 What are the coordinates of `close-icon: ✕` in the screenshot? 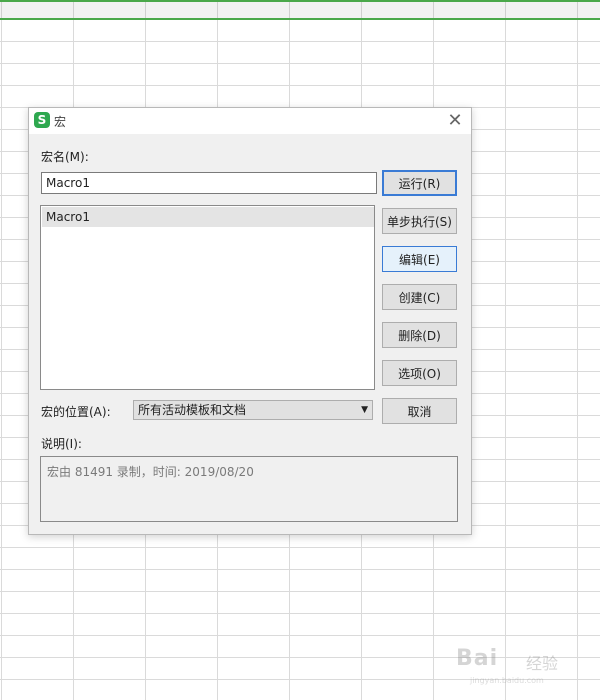 It's located at (455, 121).